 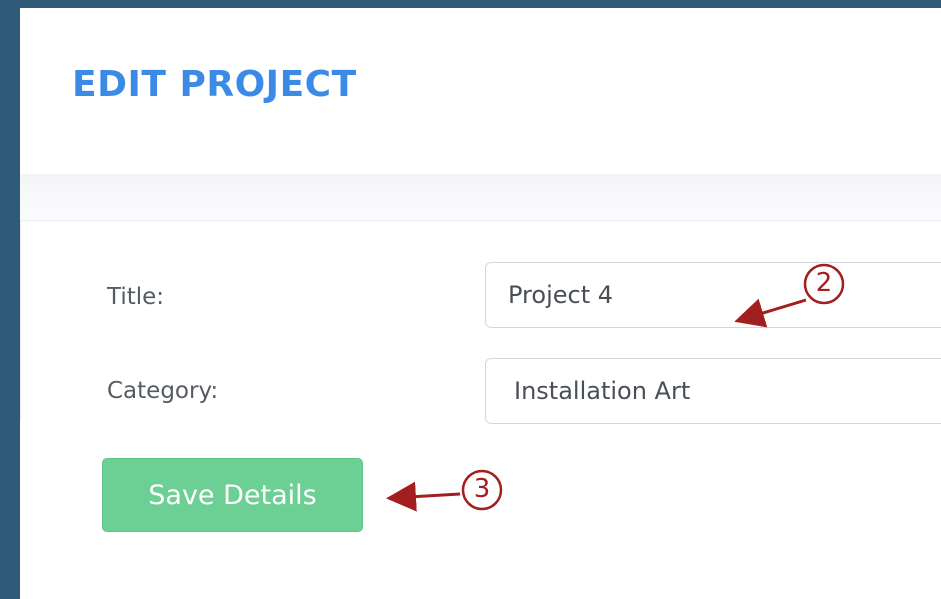 What do you see at coordinates (602, 391) in the screenshot?
I see `category-select-value: Installation Art` at bounding box center [602, 391].